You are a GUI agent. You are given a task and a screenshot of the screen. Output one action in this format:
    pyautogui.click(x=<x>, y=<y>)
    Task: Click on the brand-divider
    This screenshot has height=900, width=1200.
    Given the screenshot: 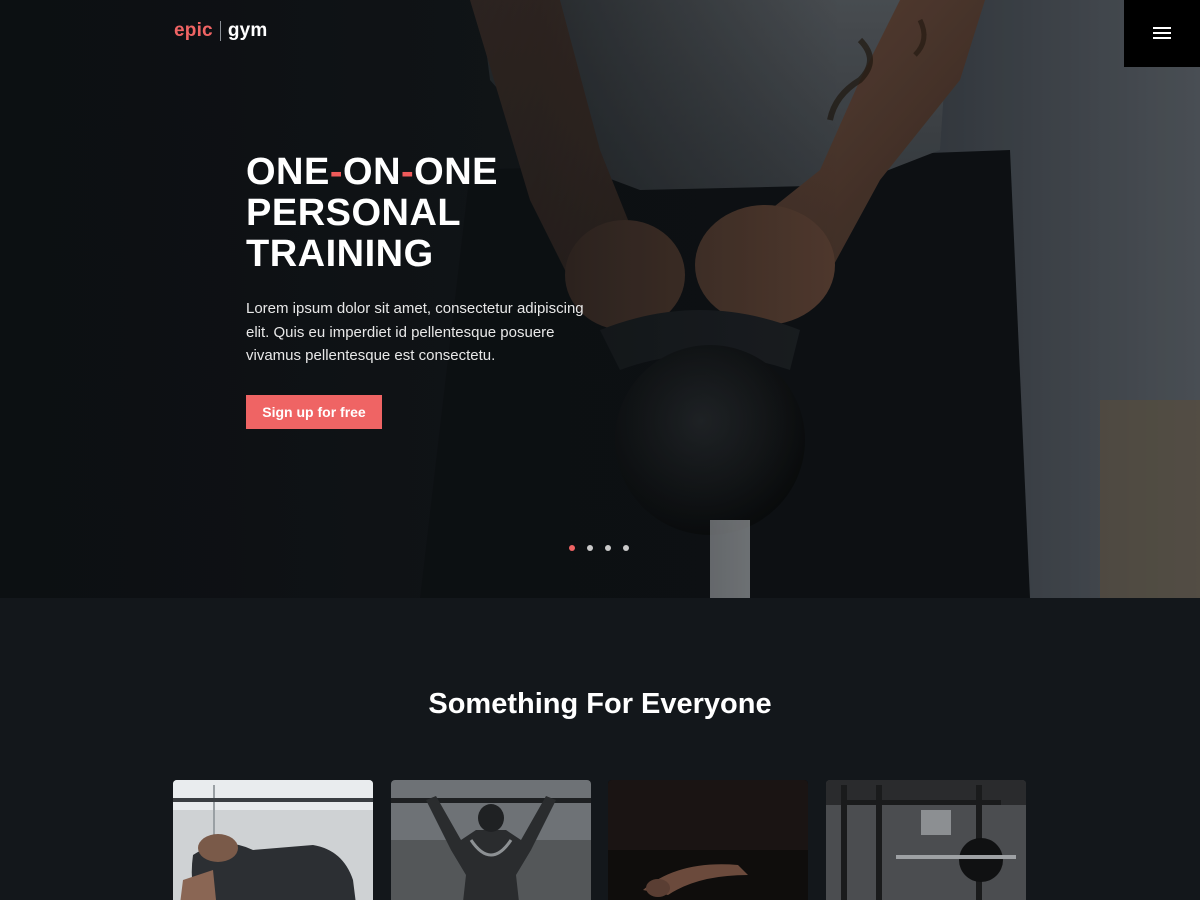 What is the action you would take?
    pyautogui.click(x=220, y=31)
    